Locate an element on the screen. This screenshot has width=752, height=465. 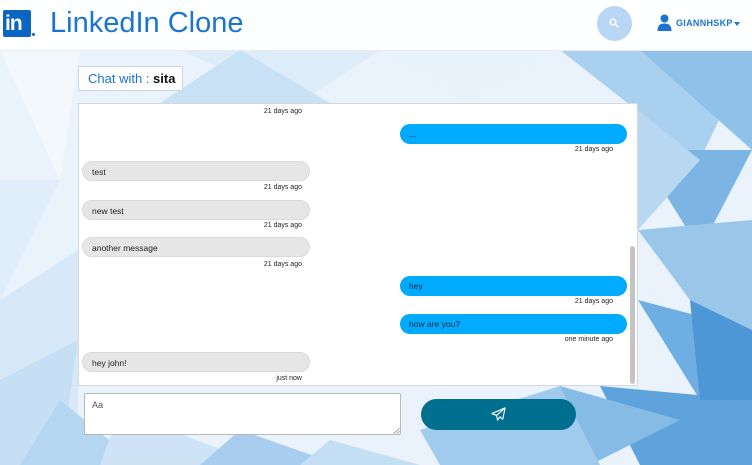
outgoing-message: how are you? is located at coordinates (513, 324).